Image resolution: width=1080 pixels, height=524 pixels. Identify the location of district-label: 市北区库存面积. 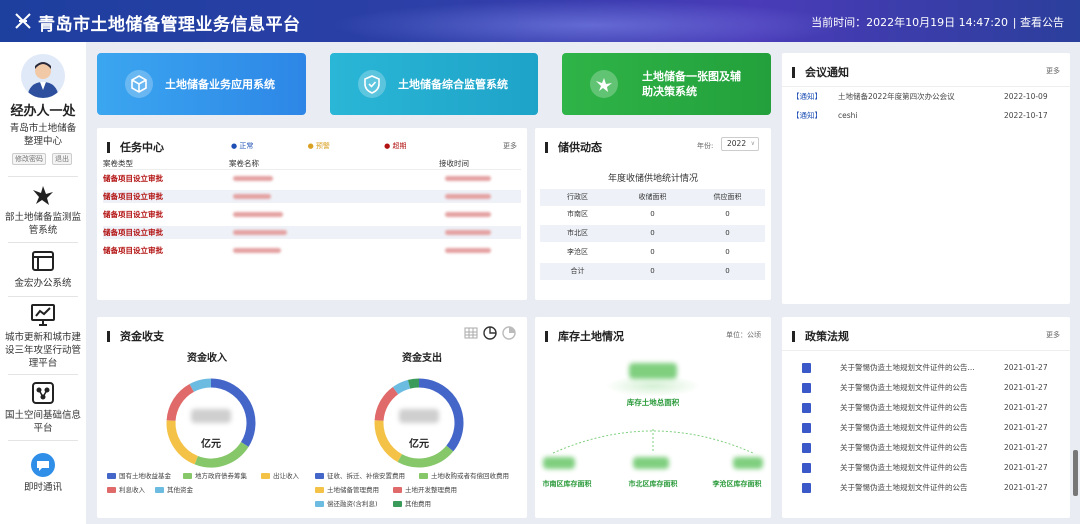
(653, 484).